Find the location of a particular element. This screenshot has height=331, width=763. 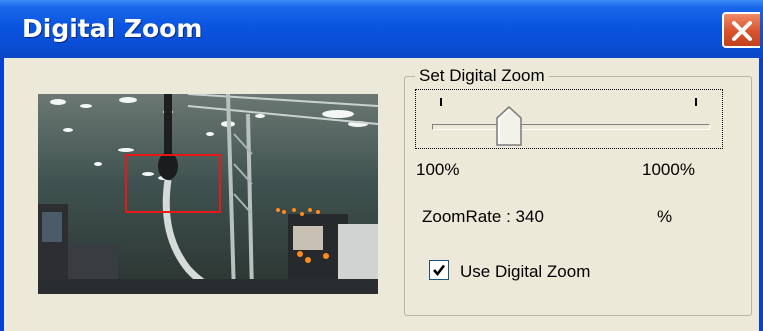

zoom-slider is located at coordinates (569, 119).